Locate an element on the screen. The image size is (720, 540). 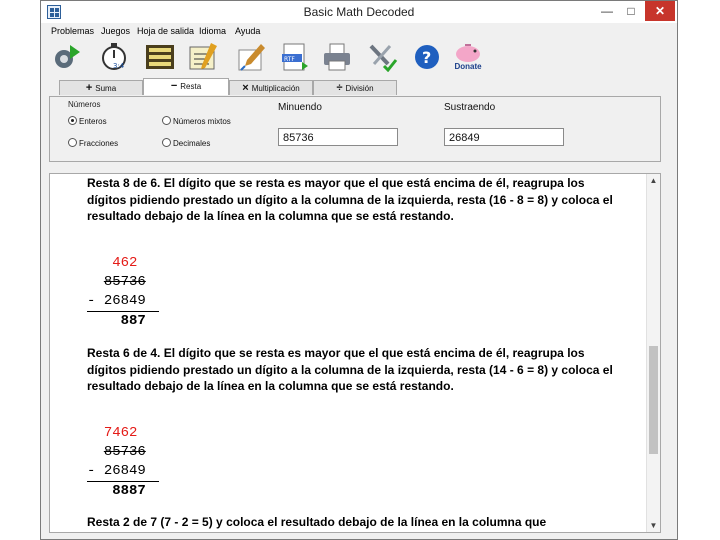
window-title: Basic Math Decoded is located at coordinates (359, 12).